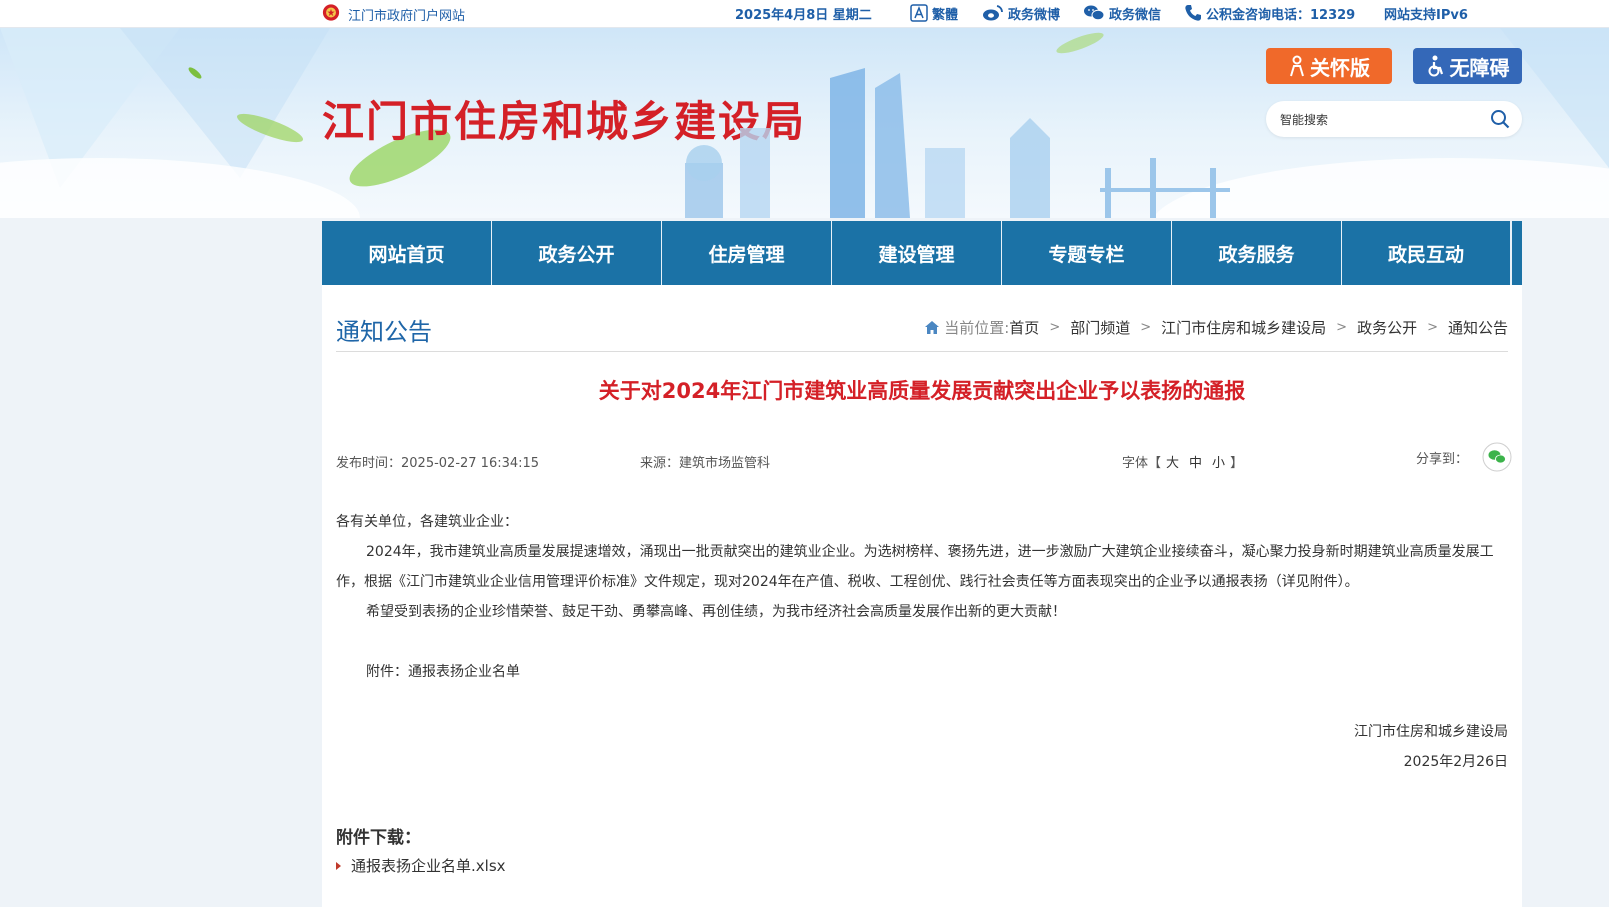 Image resolution: width=1609 pixels, height=907 pixels. I want to click on attachments-title: 附件下载：, so click(378, 838).